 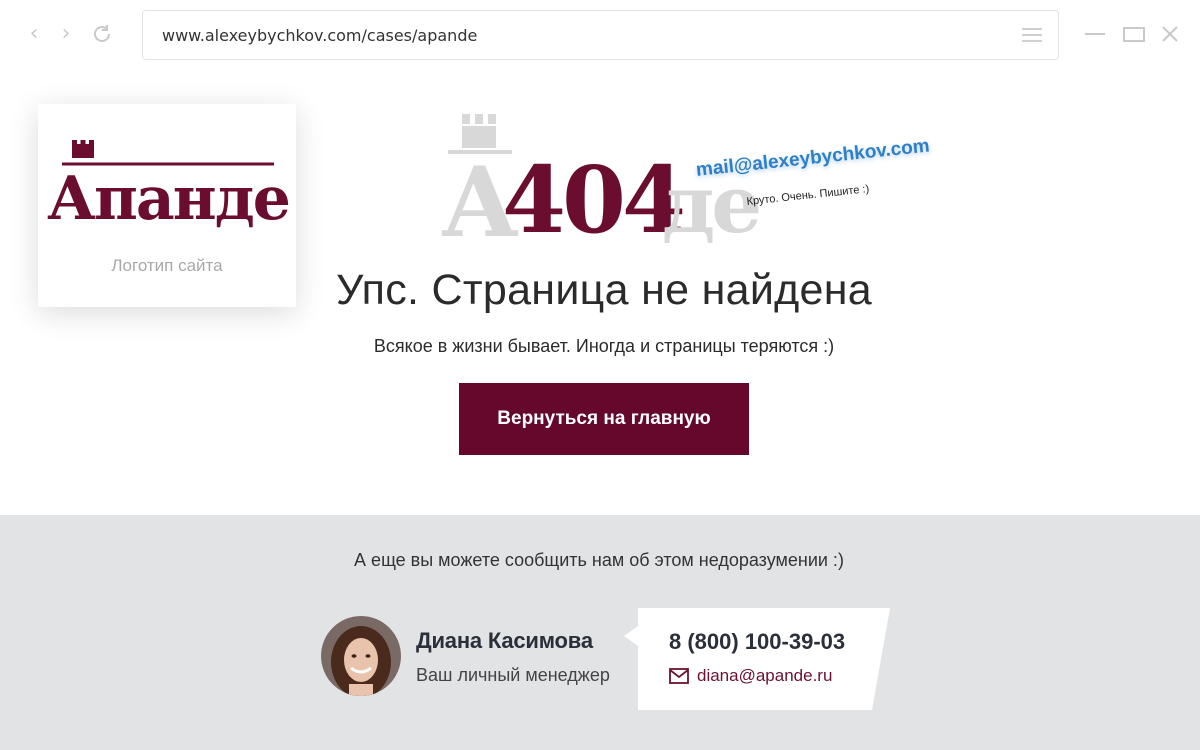 I want to click on phone-number: 8 (800) 100-39-03, so click(x=757, y=642).